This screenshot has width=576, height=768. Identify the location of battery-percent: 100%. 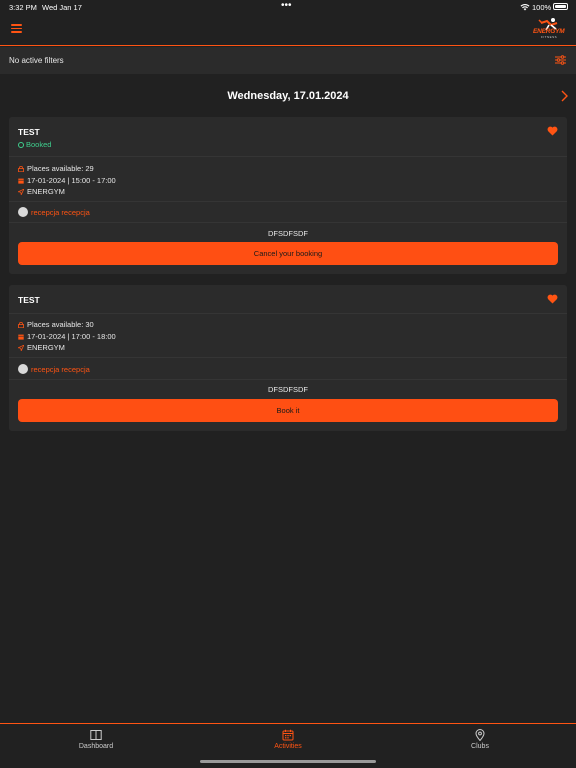
(542, 7).